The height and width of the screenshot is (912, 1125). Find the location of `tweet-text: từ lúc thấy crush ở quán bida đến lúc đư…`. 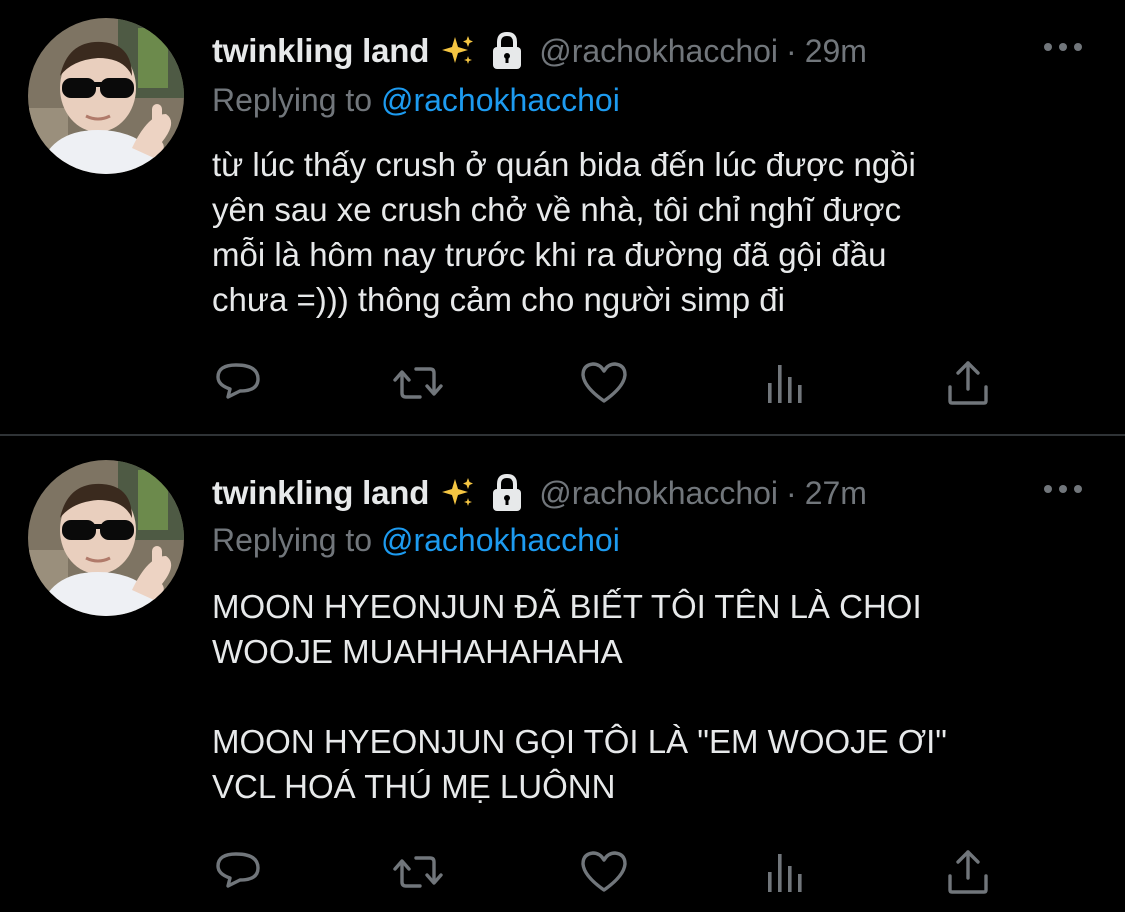

tweet-text: từ lúc thấy crush ở quán bida đến lúc đư… is located at coordinates (564, 232).